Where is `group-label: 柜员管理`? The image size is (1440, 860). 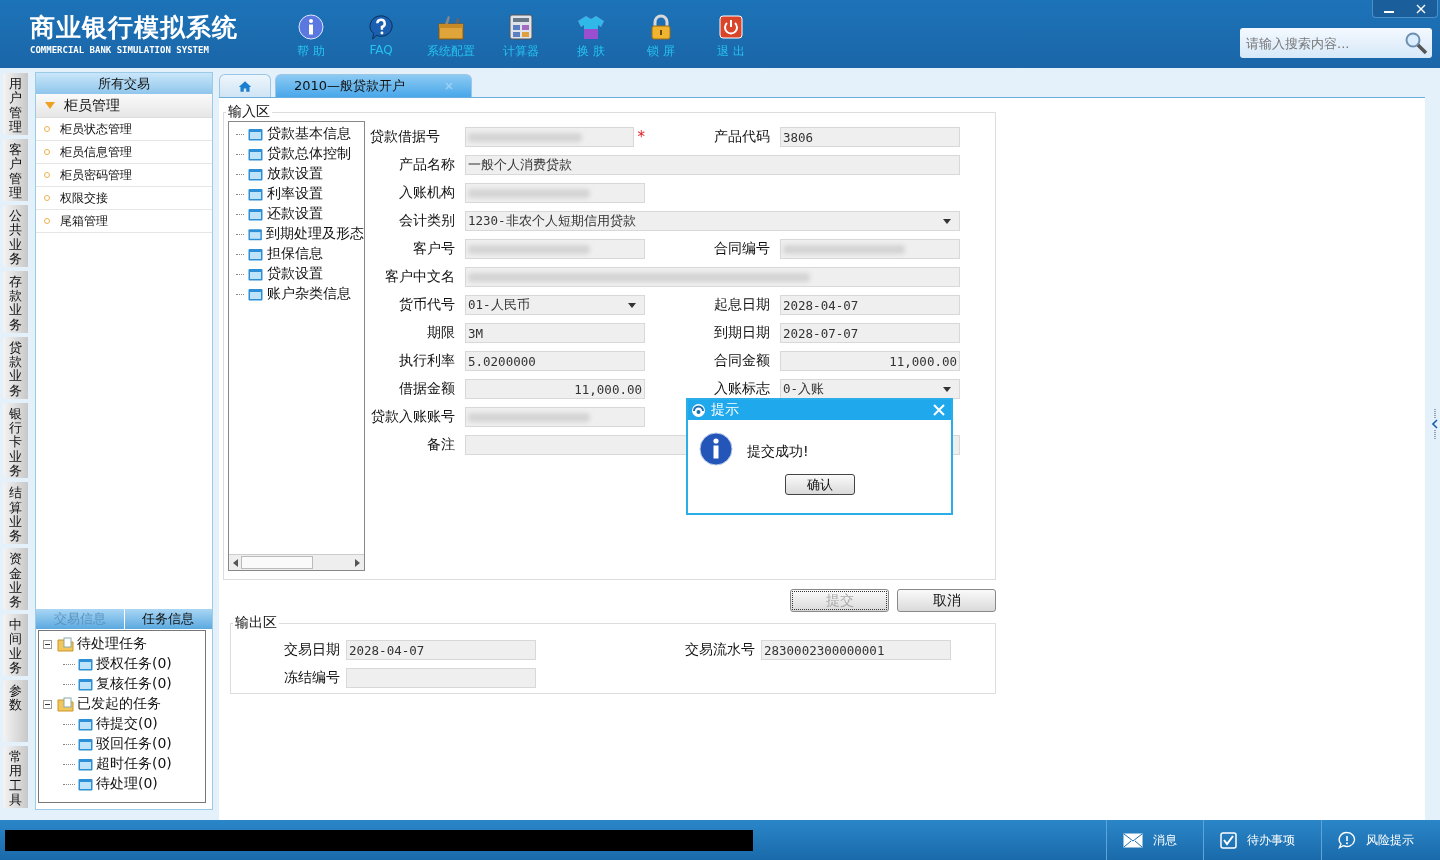
group-label: 柜员管理 is located at coordinates (92, 105).